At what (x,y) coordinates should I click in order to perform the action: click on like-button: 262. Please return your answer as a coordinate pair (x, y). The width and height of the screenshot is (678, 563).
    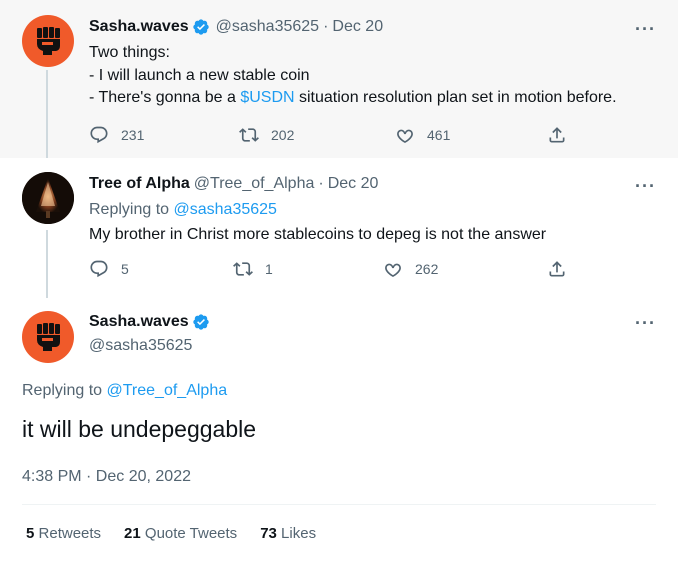
    Looking at the image, I should click on (410, 269).